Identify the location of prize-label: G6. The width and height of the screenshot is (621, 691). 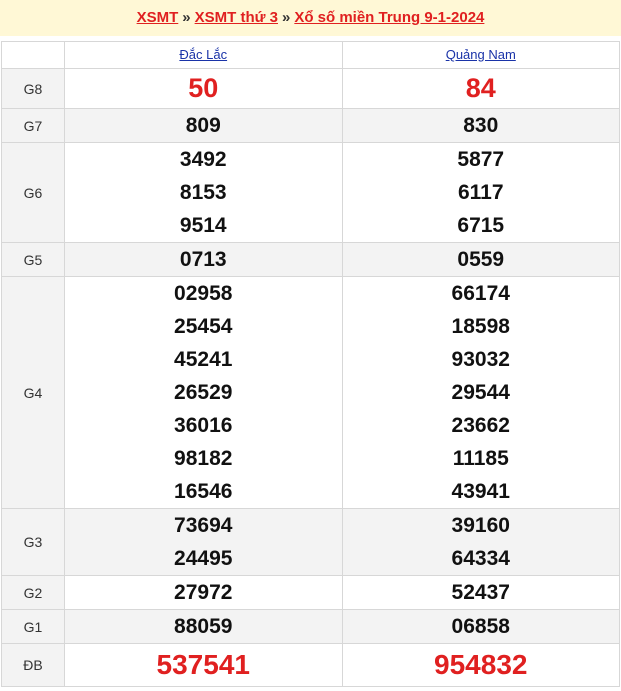
(33, 192).